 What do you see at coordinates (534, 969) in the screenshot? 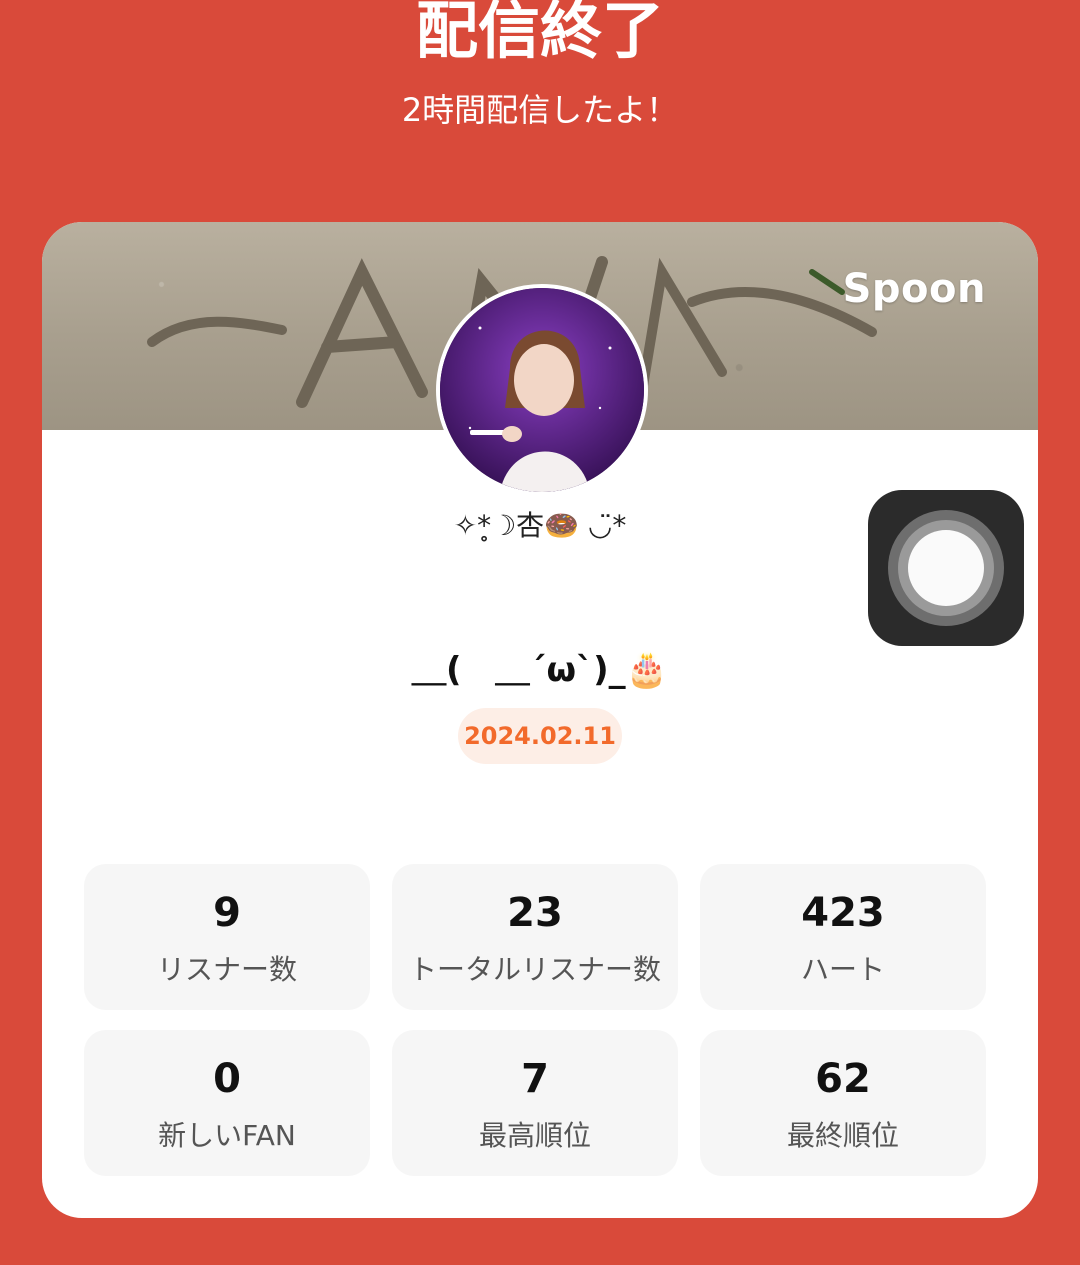
I see `stat-label: トータルリスナー数` at bounding box center [534, 969].